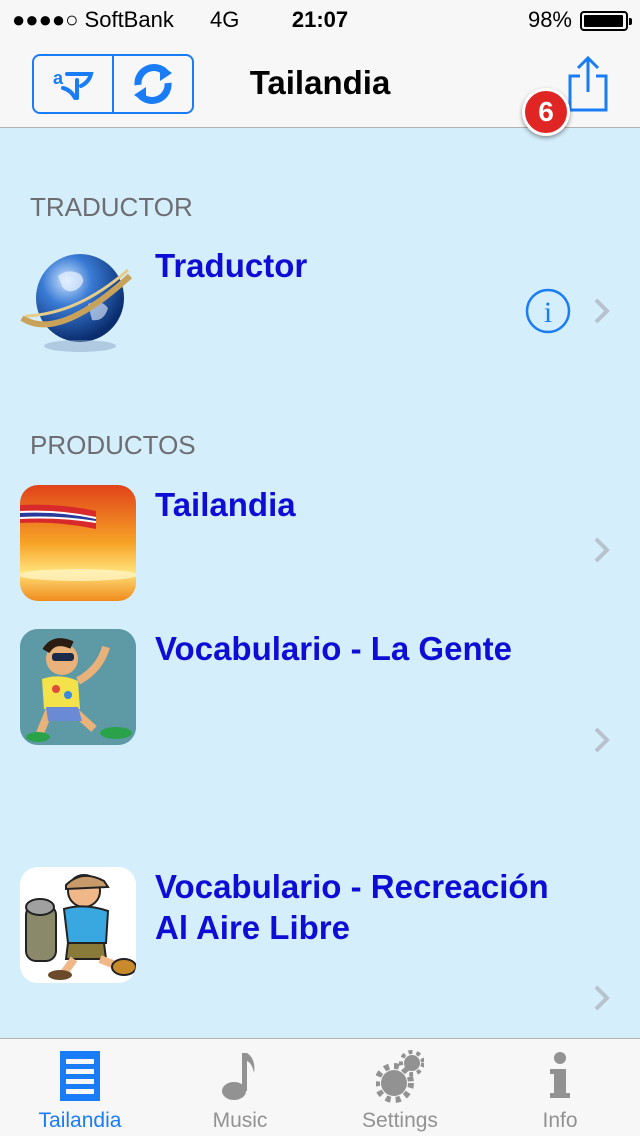  Describe the element at coordinates (240, 1120) in the screenshot. I see `tab-label: Music` at that location.